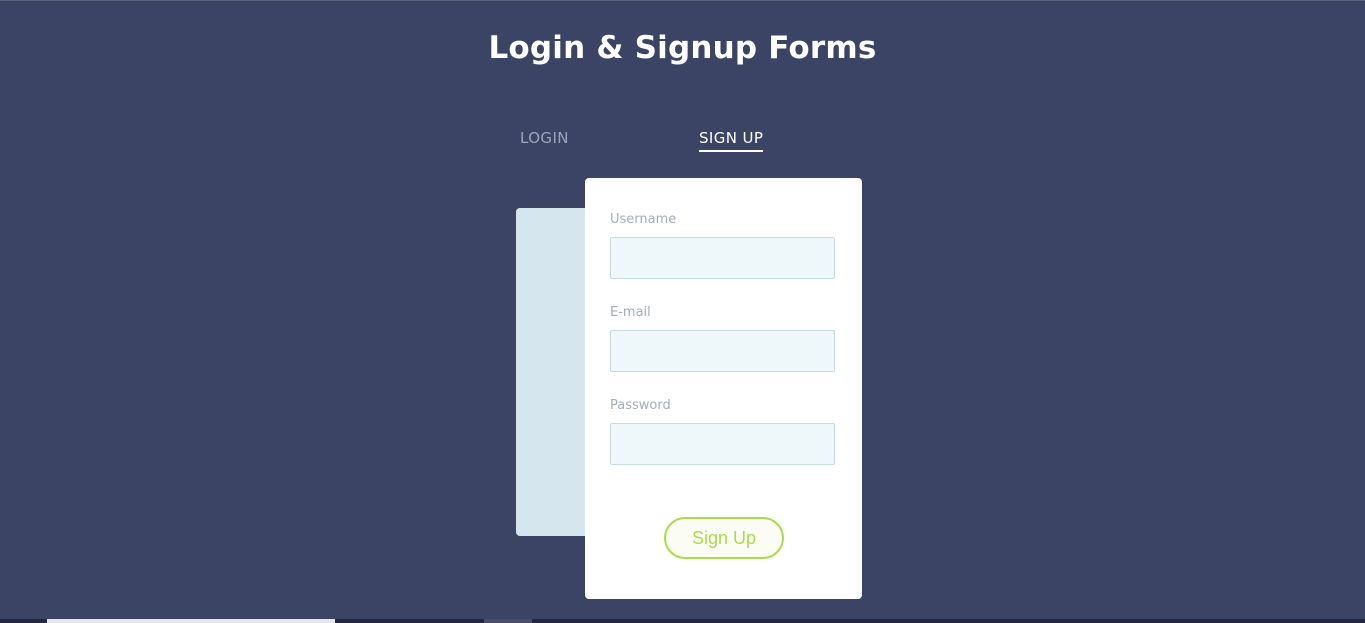 The image size is (1365, 623). What do you see at coordinates (682, 621) in the screenshot?
I see `taskbar` at bounding box center [682, 621].